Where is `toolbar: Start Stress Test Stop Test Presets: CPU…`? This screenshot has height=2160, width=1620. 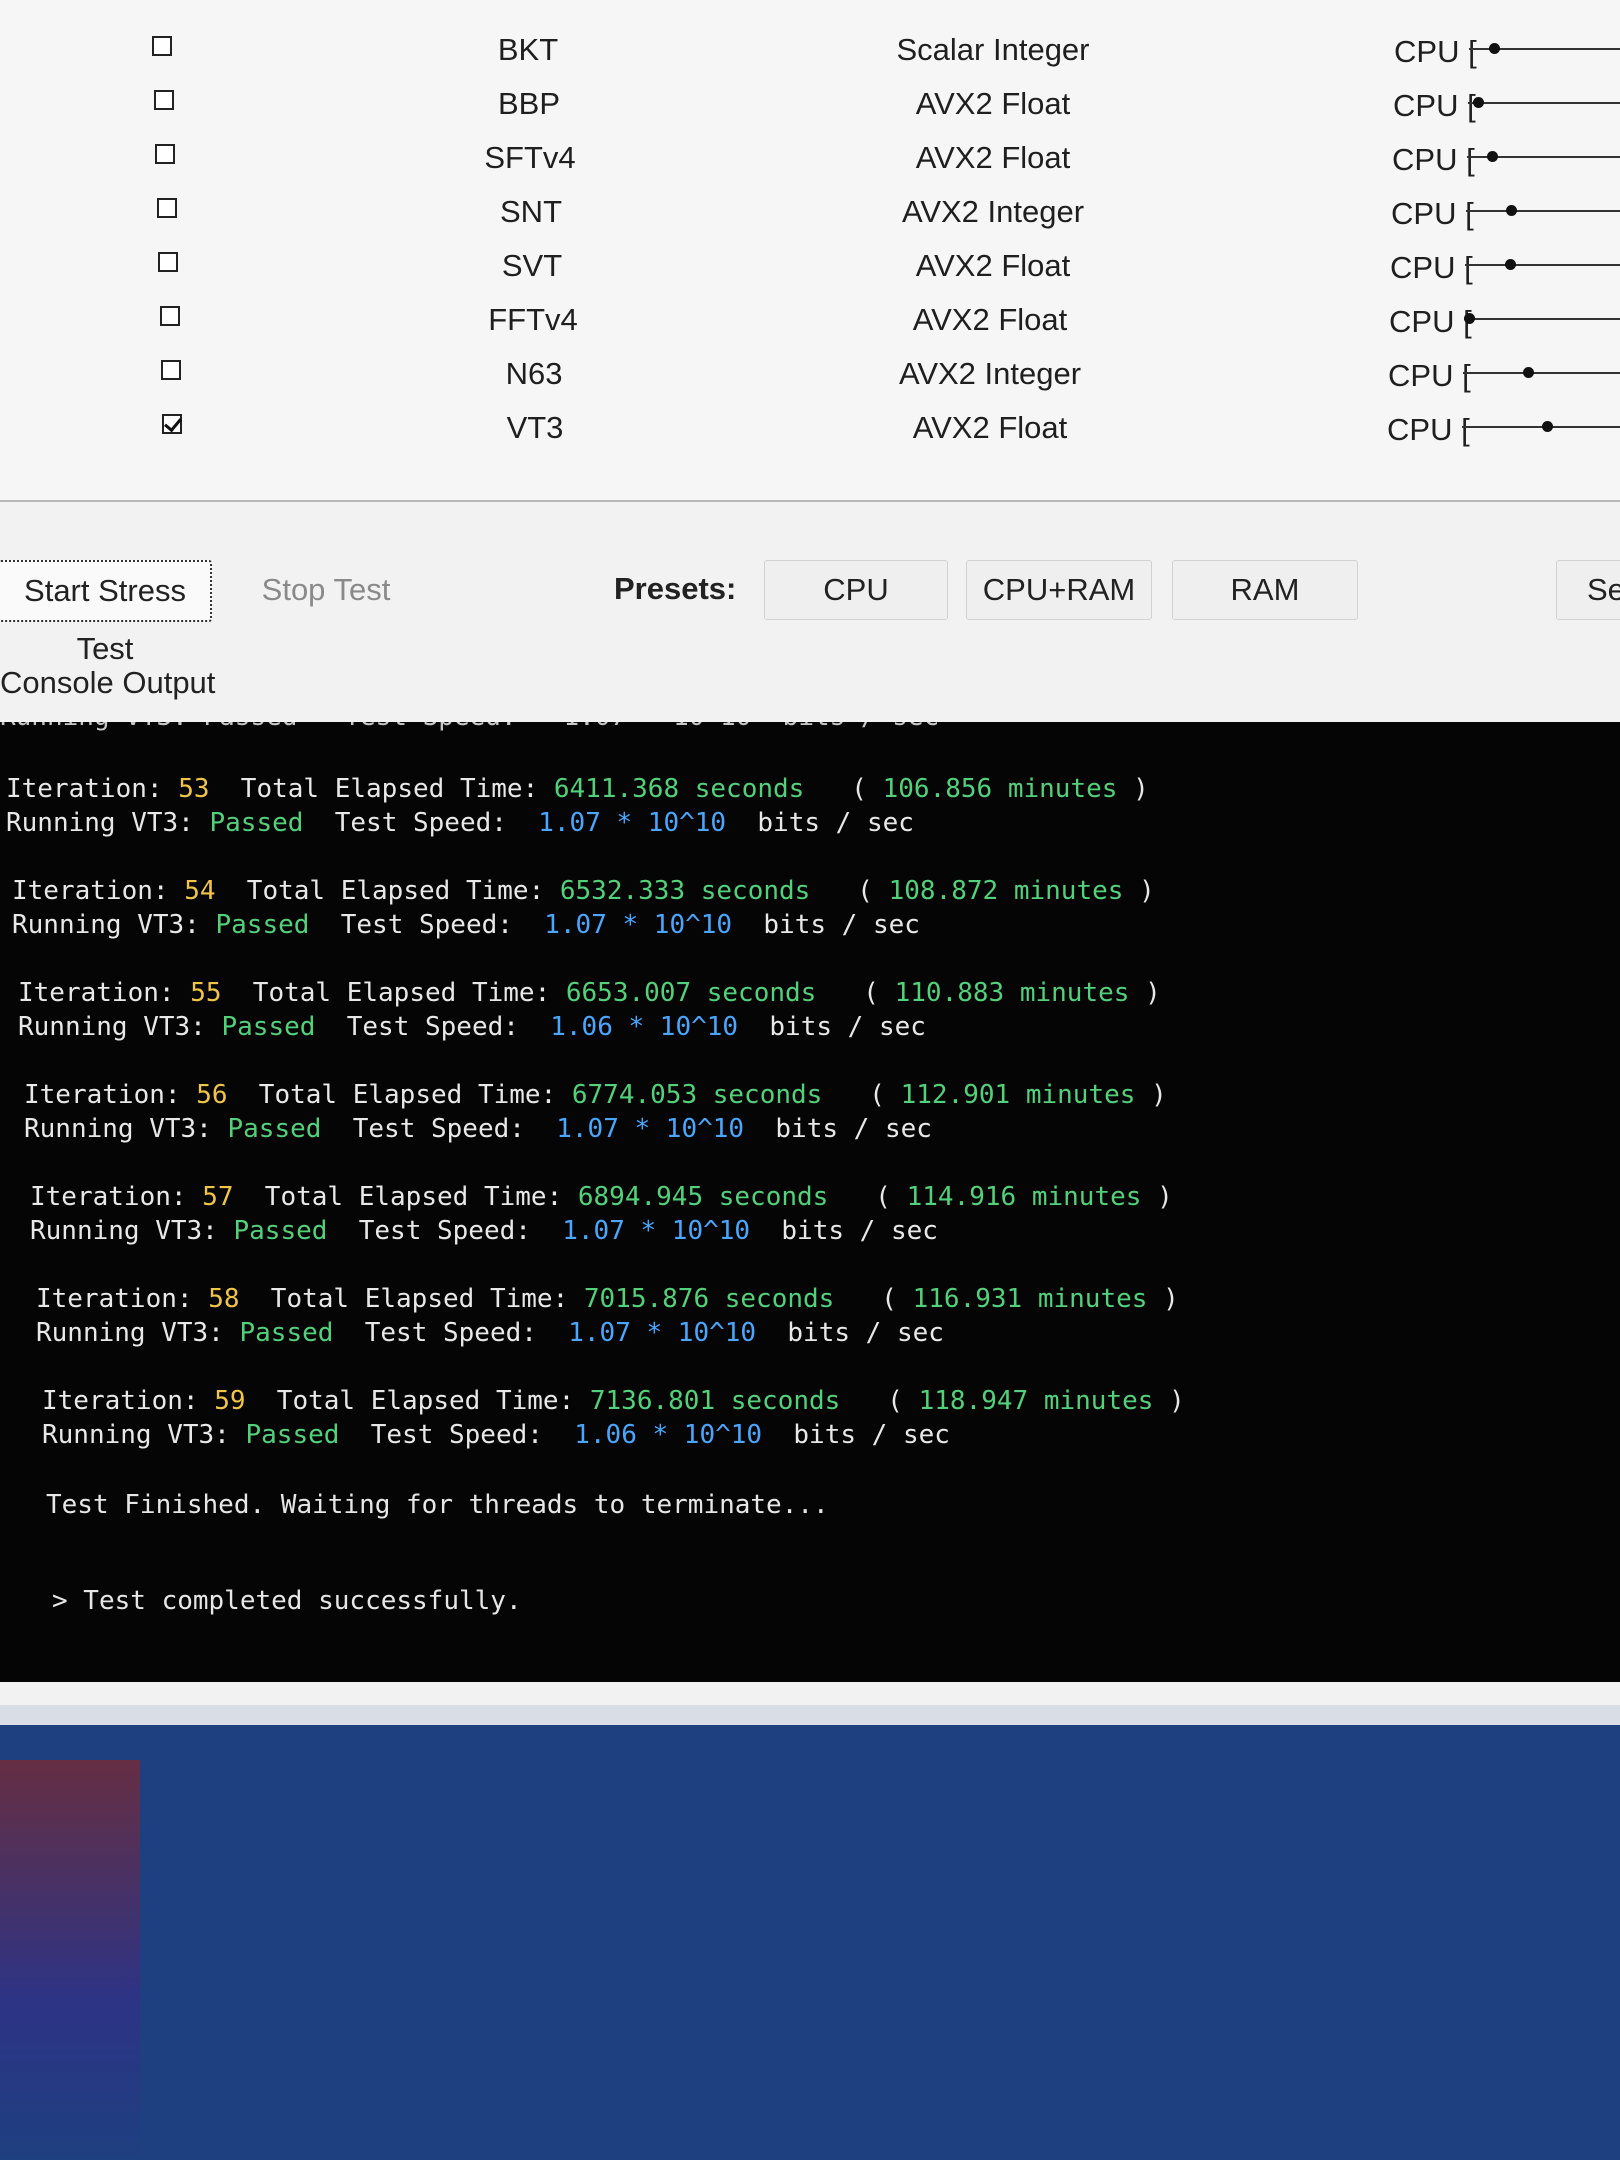 toolbar: Start Stress Test Stop Test Presets: CPU… is located at coordinates (810, 613).